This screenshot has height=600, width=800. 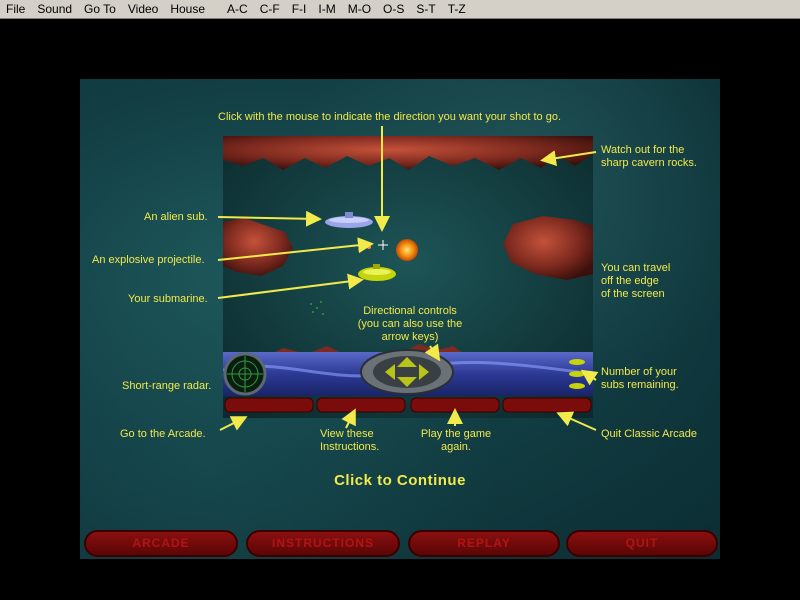 What do you see at coordinates (148, 260) in the screenshot?
I see `label-projectile: An explosive projectile.` at bounding box center [148, 260].